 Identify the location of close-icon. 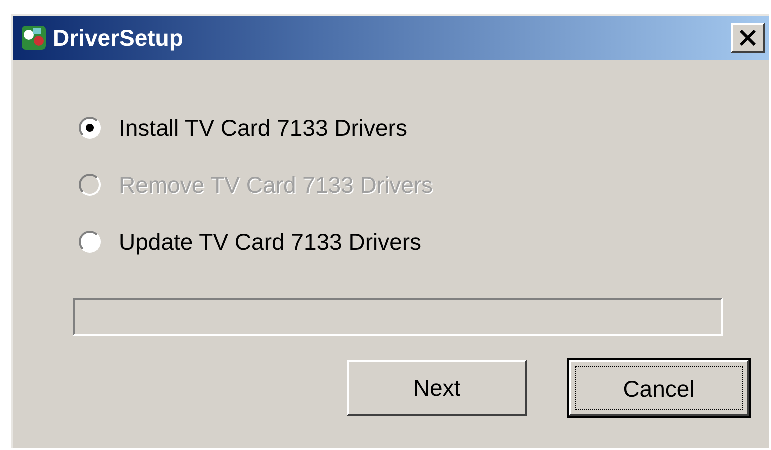
(748, 38).